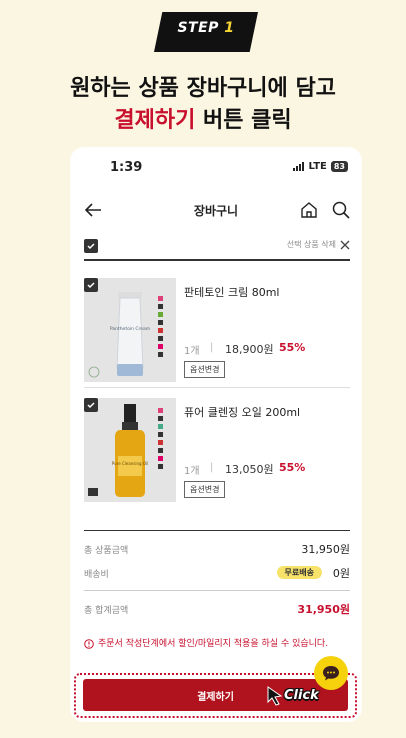 The width and height of the screenshot is (406, 738). I want to click on headline-line2: 결제하기 버튼 클릭, so click(203, 118).